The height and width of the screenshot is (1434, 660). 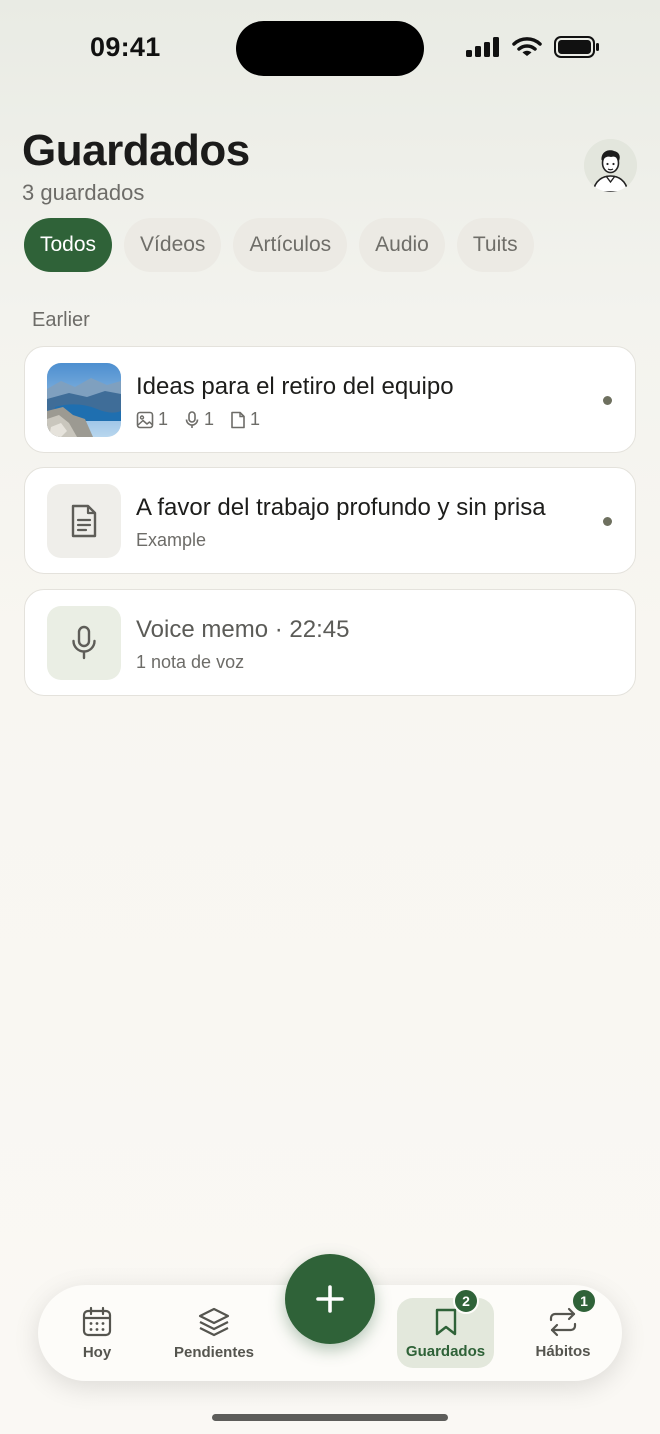 I want to click on item-title: Voice memo · 22:45, so click(x=243, y=629).